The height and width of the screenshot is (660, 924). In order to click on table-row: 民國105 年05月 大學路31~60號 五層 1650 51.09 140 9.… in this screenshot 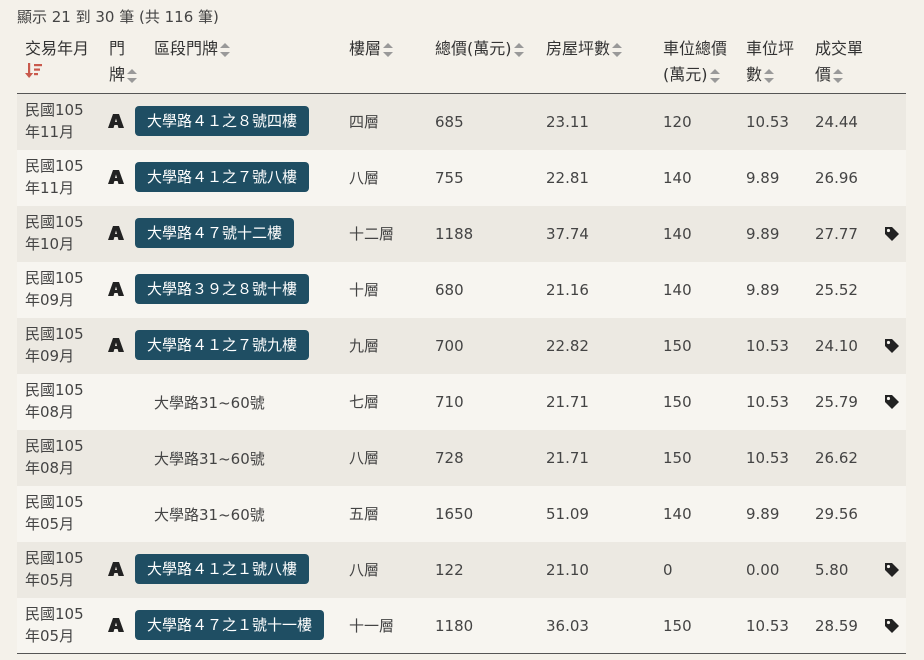, I will do `click(461, 514)`.